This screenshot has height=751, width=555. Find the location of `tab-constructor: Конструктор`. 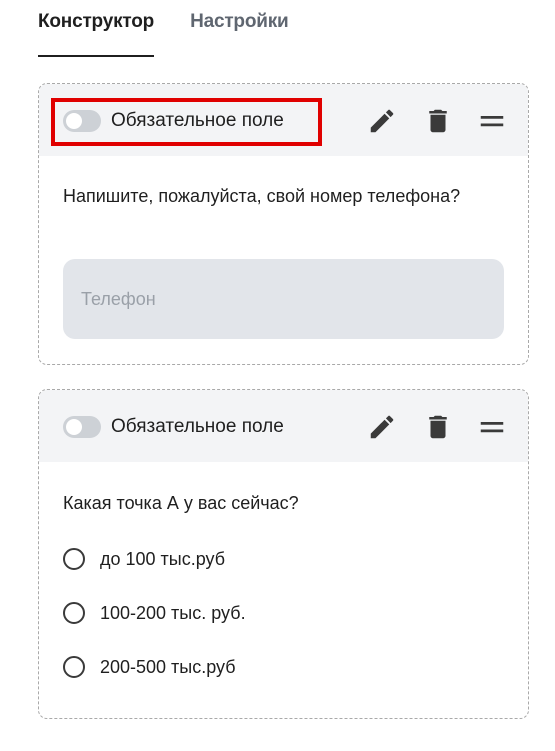

tab-constructor: Конструктор is located at coordinates (96, 29).